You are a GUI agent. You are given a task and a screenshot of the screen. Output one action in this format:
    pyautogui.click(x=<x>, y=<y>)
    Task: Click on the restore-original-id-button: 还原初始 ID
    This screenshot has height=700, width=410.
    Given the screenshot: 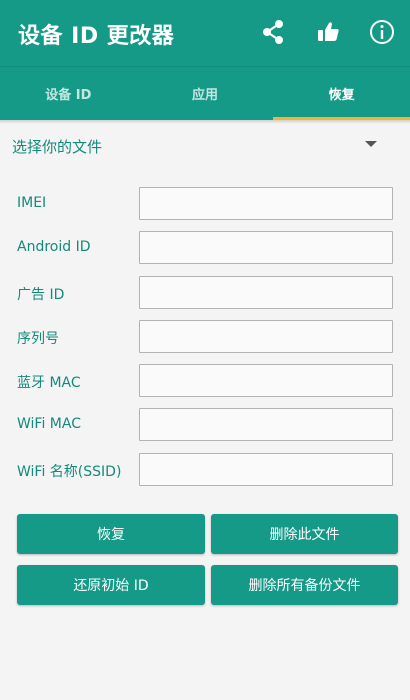 What is the action you would take?
    pyautogui.click(x=111, y=585)
    